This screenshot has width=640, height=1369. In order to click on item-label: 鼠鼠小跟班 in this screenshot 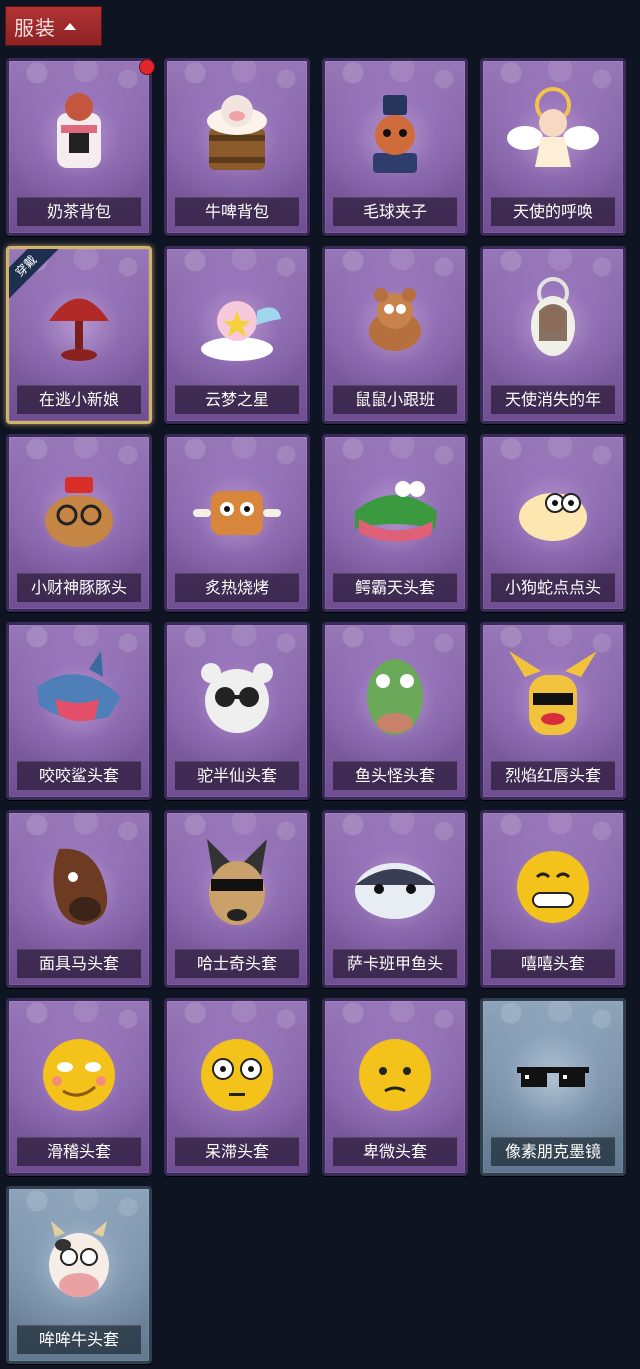, I will do `click(395, 399)`.